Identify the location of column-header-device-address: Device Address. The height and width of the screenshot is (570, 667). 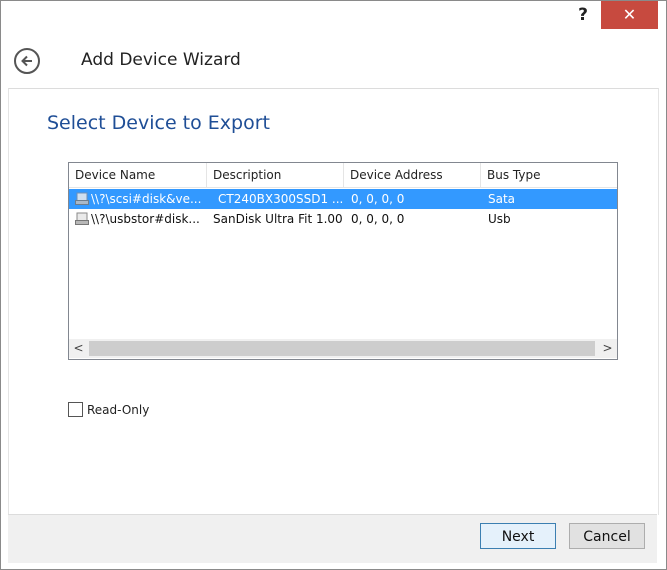
(412, 175).